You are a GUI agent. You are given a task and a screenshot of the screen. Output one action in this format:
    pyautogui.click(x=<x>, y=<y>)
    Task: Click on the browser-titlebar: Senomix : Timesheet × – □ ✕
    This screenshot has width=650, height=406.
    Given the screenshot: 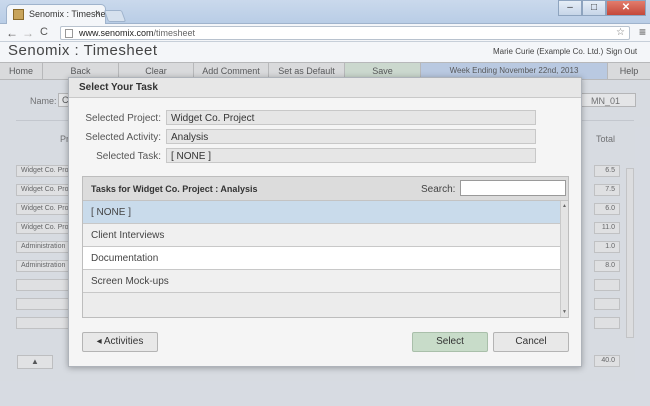 What is the action you would take?
    pyautogui.click(x=325, y=12)
    